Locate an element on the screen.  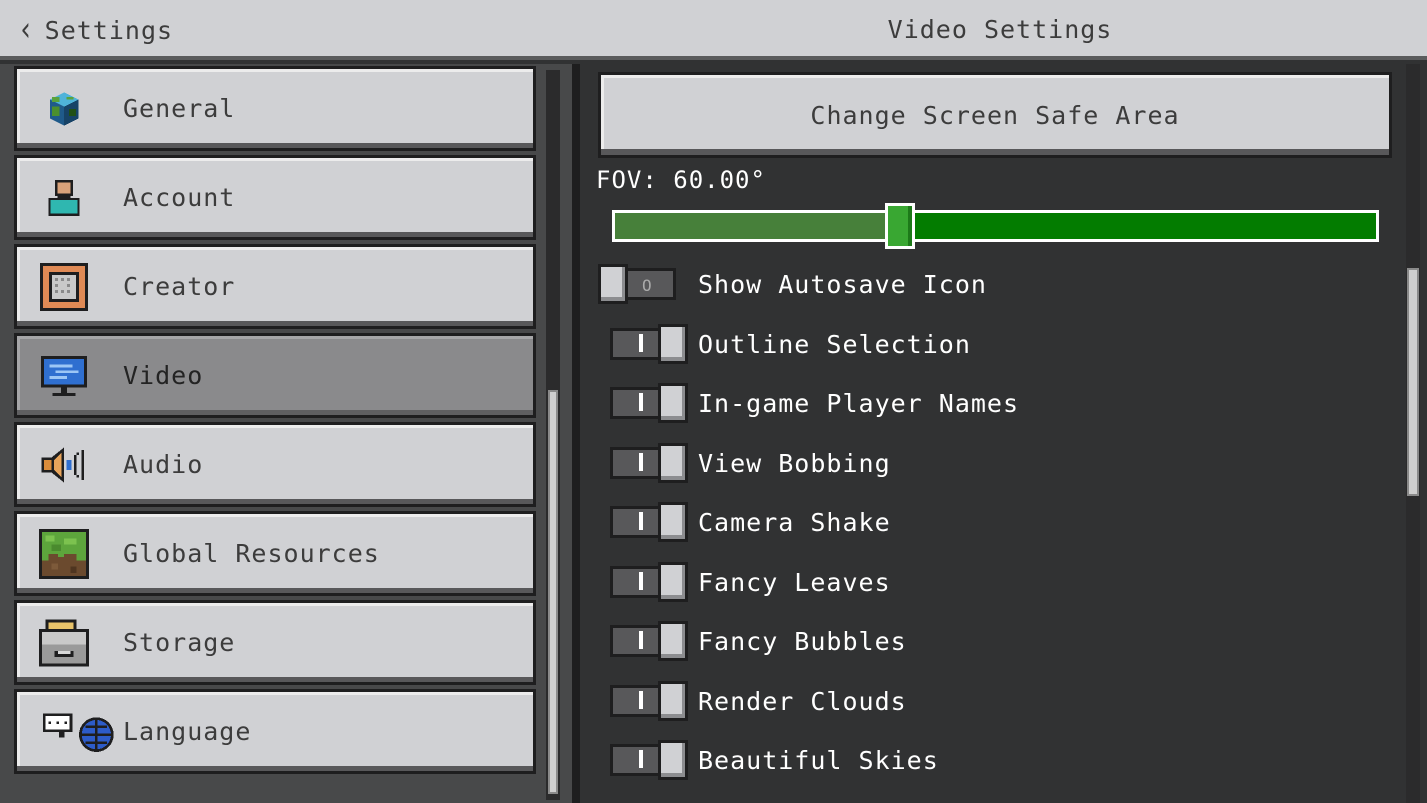
storage-drawer-icon is located at coordinates (64, 643).